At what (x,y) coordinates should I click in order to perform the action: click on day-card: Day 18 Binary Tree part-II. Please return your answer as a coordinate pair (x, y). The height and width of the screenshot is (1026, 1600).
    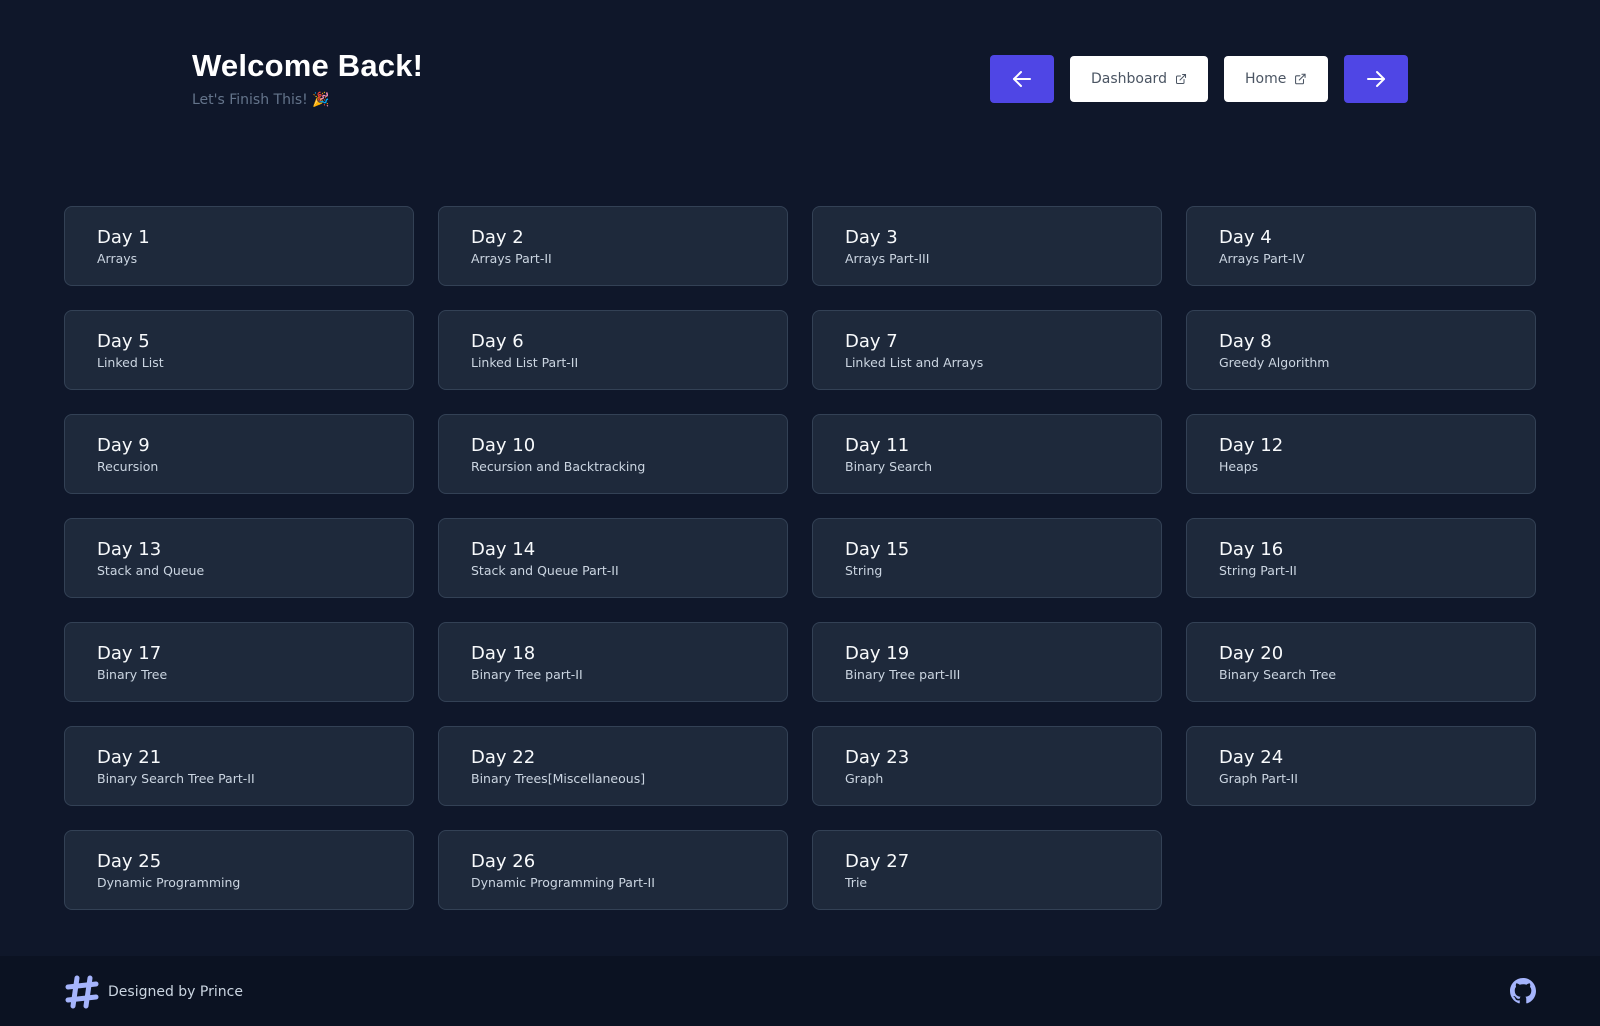
    Looking at the image, I should click on (613, 662).